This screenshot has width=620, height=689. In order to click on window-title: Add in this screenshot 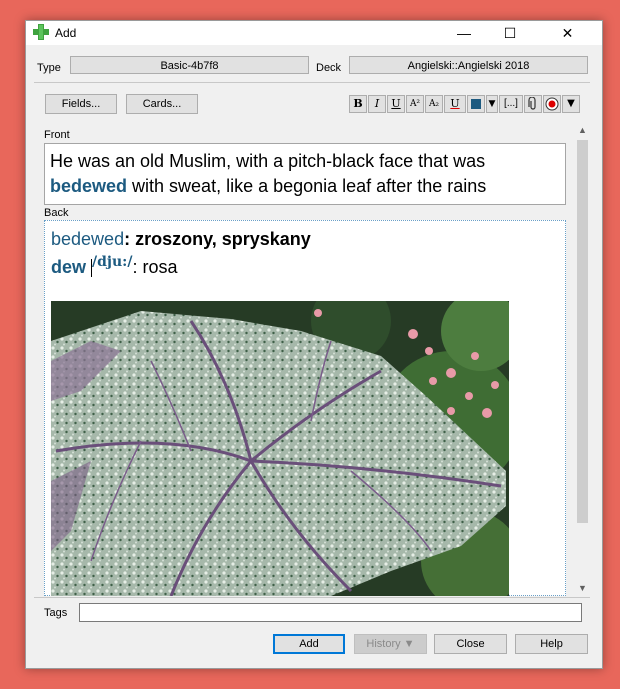, I will do `click(66, 33)`.